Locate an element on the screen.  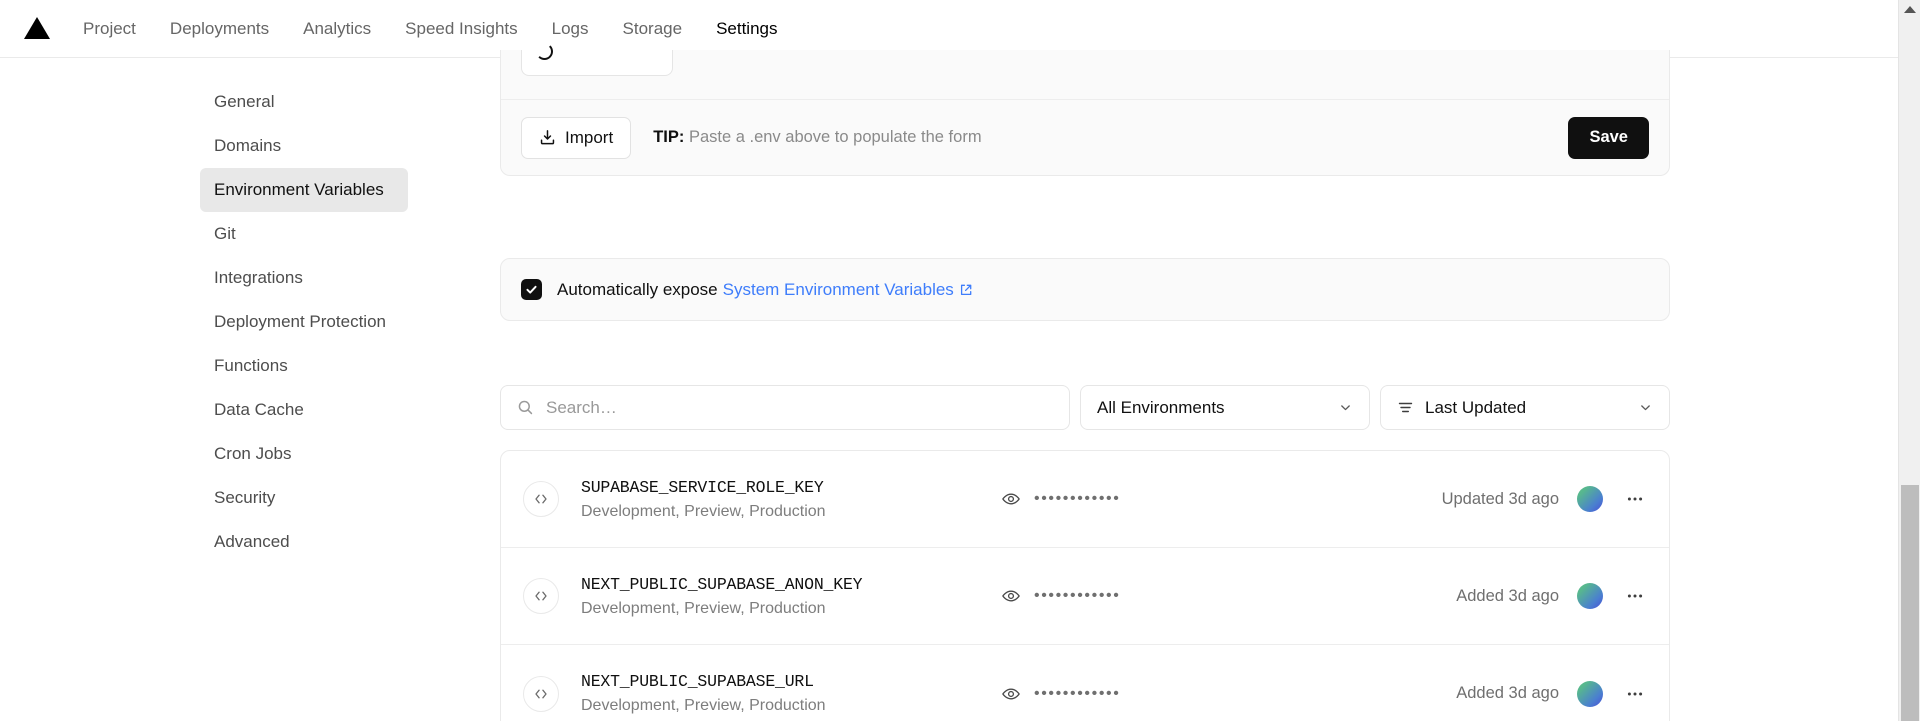
search-box is located at coordinates (785, 407).